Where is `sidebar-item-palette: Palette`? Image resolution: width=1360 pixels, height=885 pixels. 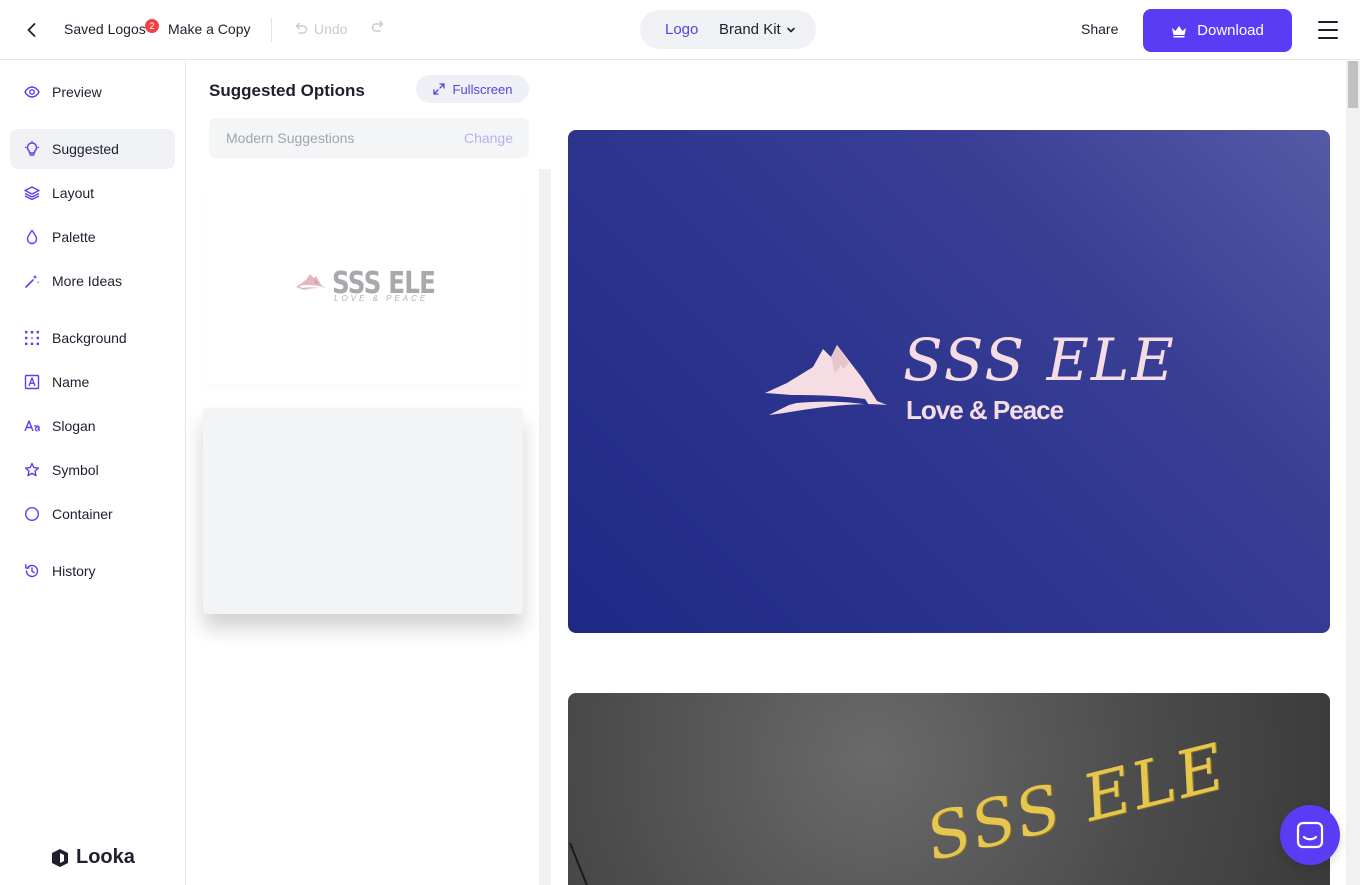
sidebar-item-palette: Palette is located at coordinates (92, 237).